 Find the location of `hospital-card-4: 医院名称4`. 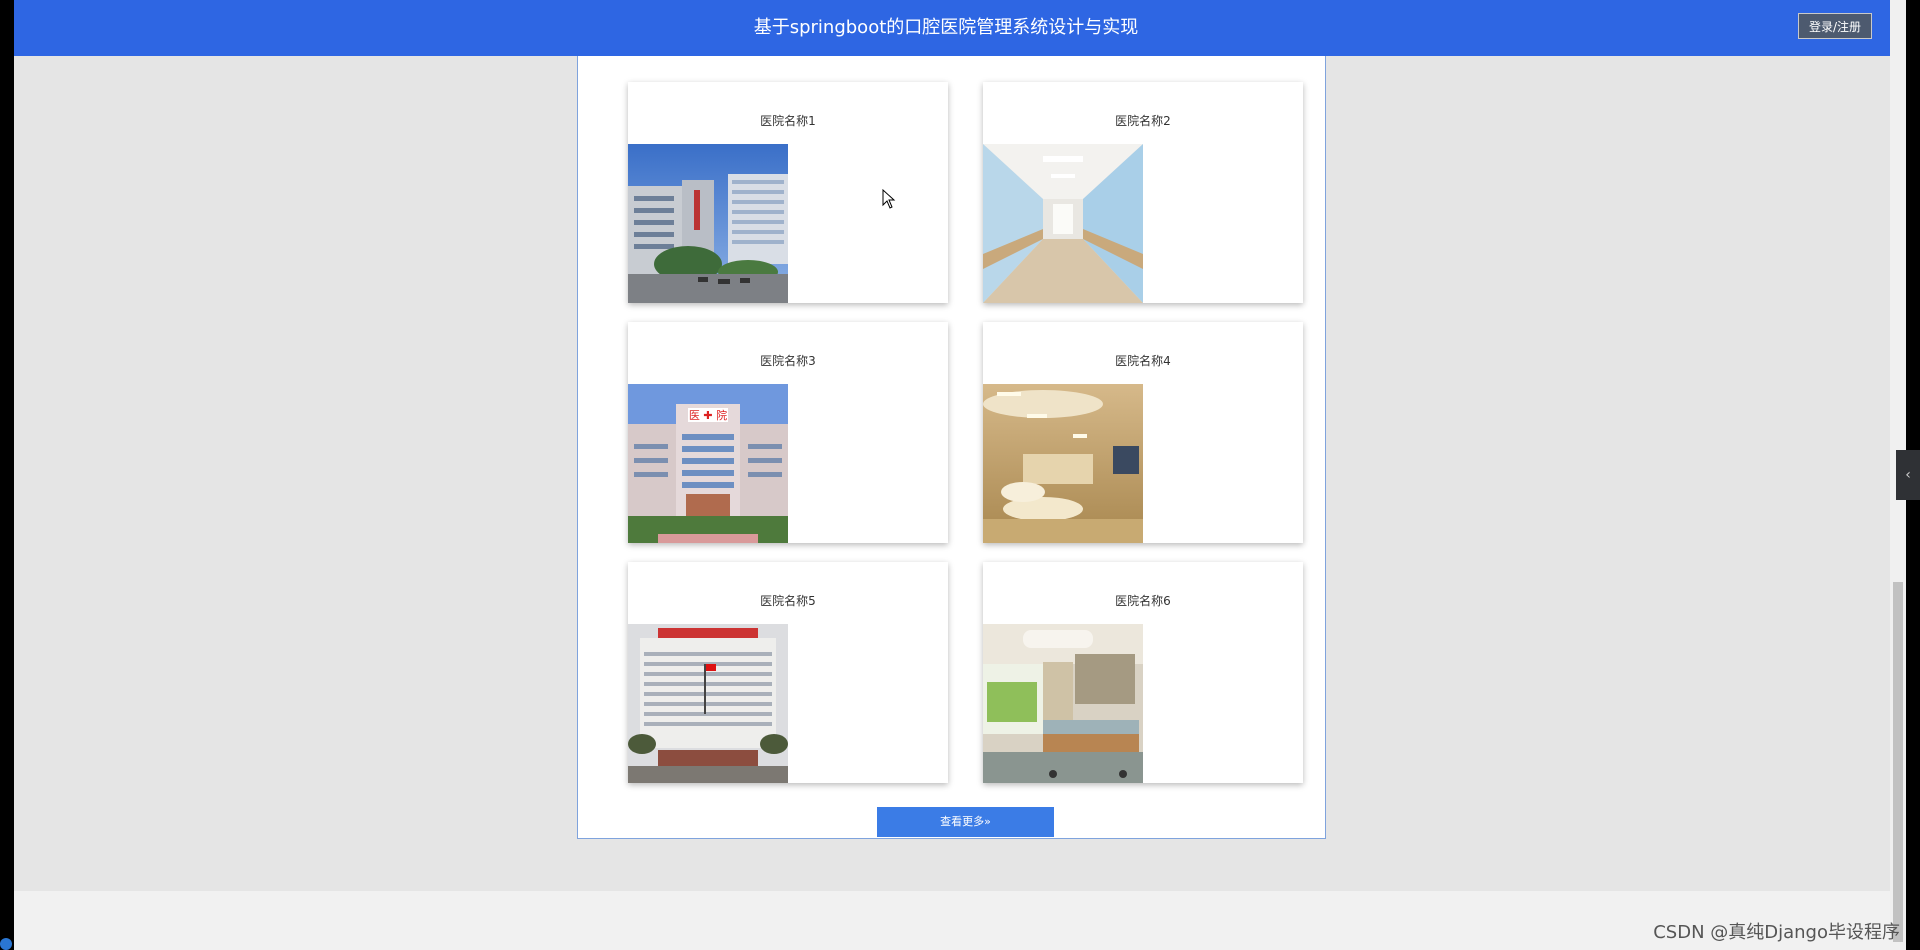

hospital-card-4: 医院名称4 is located at coordinates (1143, 432).